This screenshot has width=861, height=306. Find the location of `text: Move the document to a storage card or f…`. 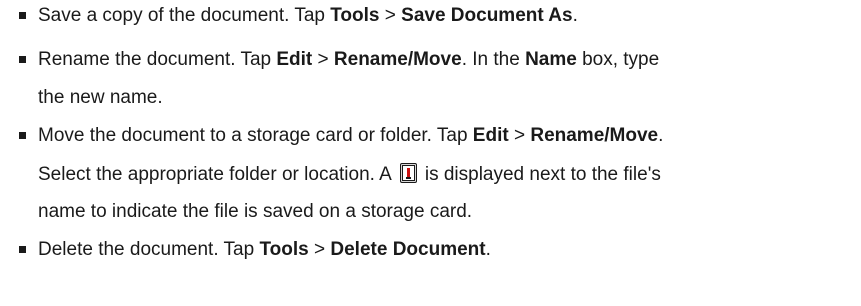

text: Move the document to a storage card or f… is located at coordinates (255, 135).